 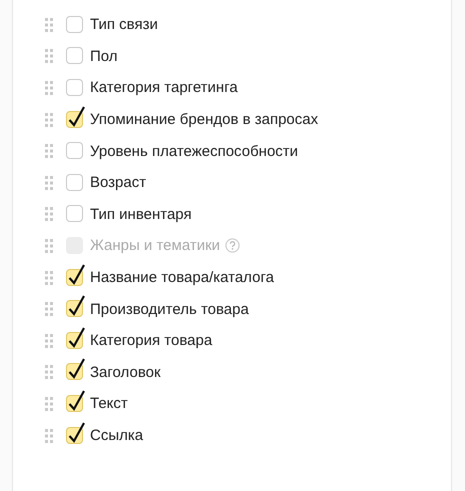 I want to click on option-label: Тип инвентаря, so click(x=141, y=214).